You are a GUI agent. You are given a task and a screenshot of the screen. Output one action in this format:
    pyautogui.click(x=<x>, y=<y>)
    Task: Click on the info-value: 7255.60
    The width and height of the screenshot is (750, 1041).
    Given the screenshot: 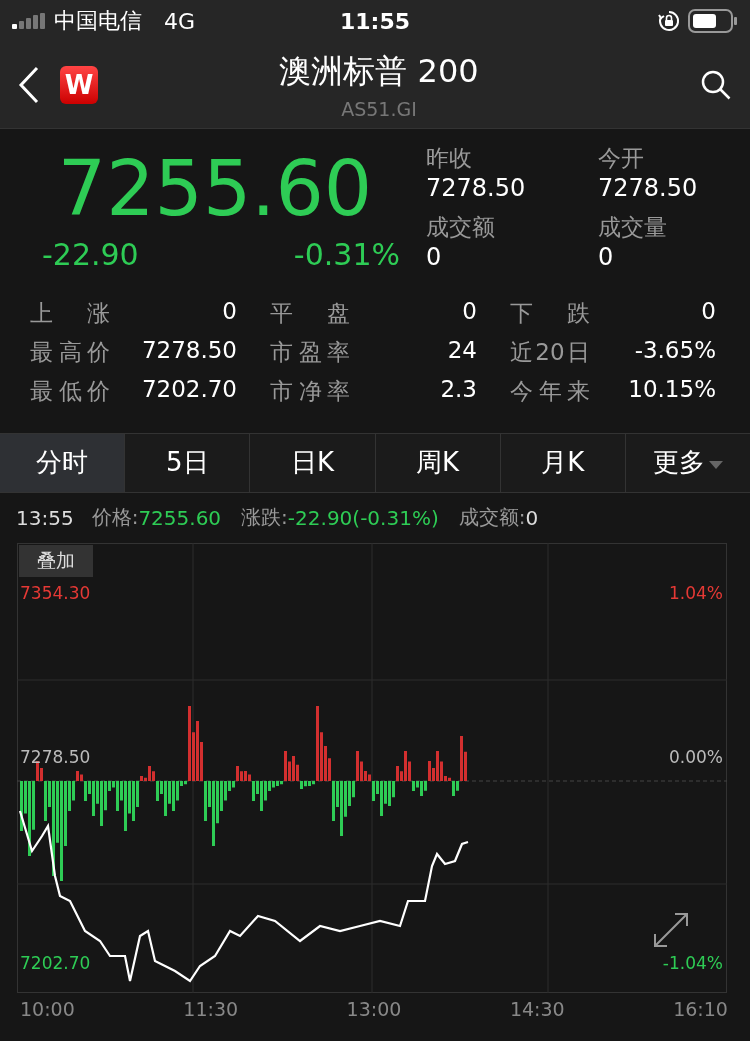 What is the action you would take?
    pyautogui.click(x=180, y=517)
    